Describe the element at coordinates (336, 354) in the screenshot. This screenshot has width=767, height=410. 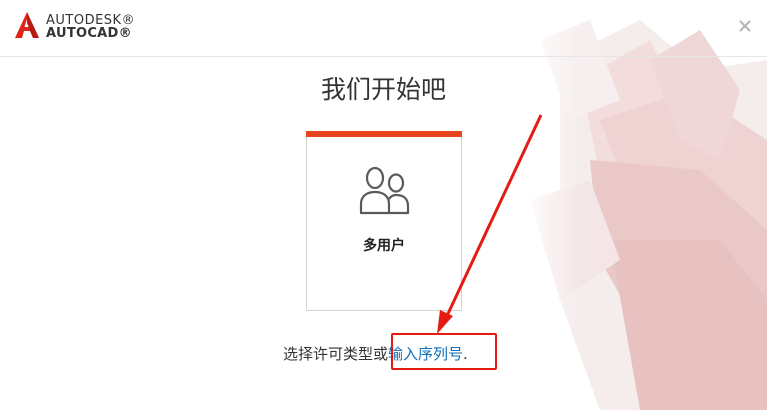
I see `license-prompt-prefix: 选择许可类型或` at that location.